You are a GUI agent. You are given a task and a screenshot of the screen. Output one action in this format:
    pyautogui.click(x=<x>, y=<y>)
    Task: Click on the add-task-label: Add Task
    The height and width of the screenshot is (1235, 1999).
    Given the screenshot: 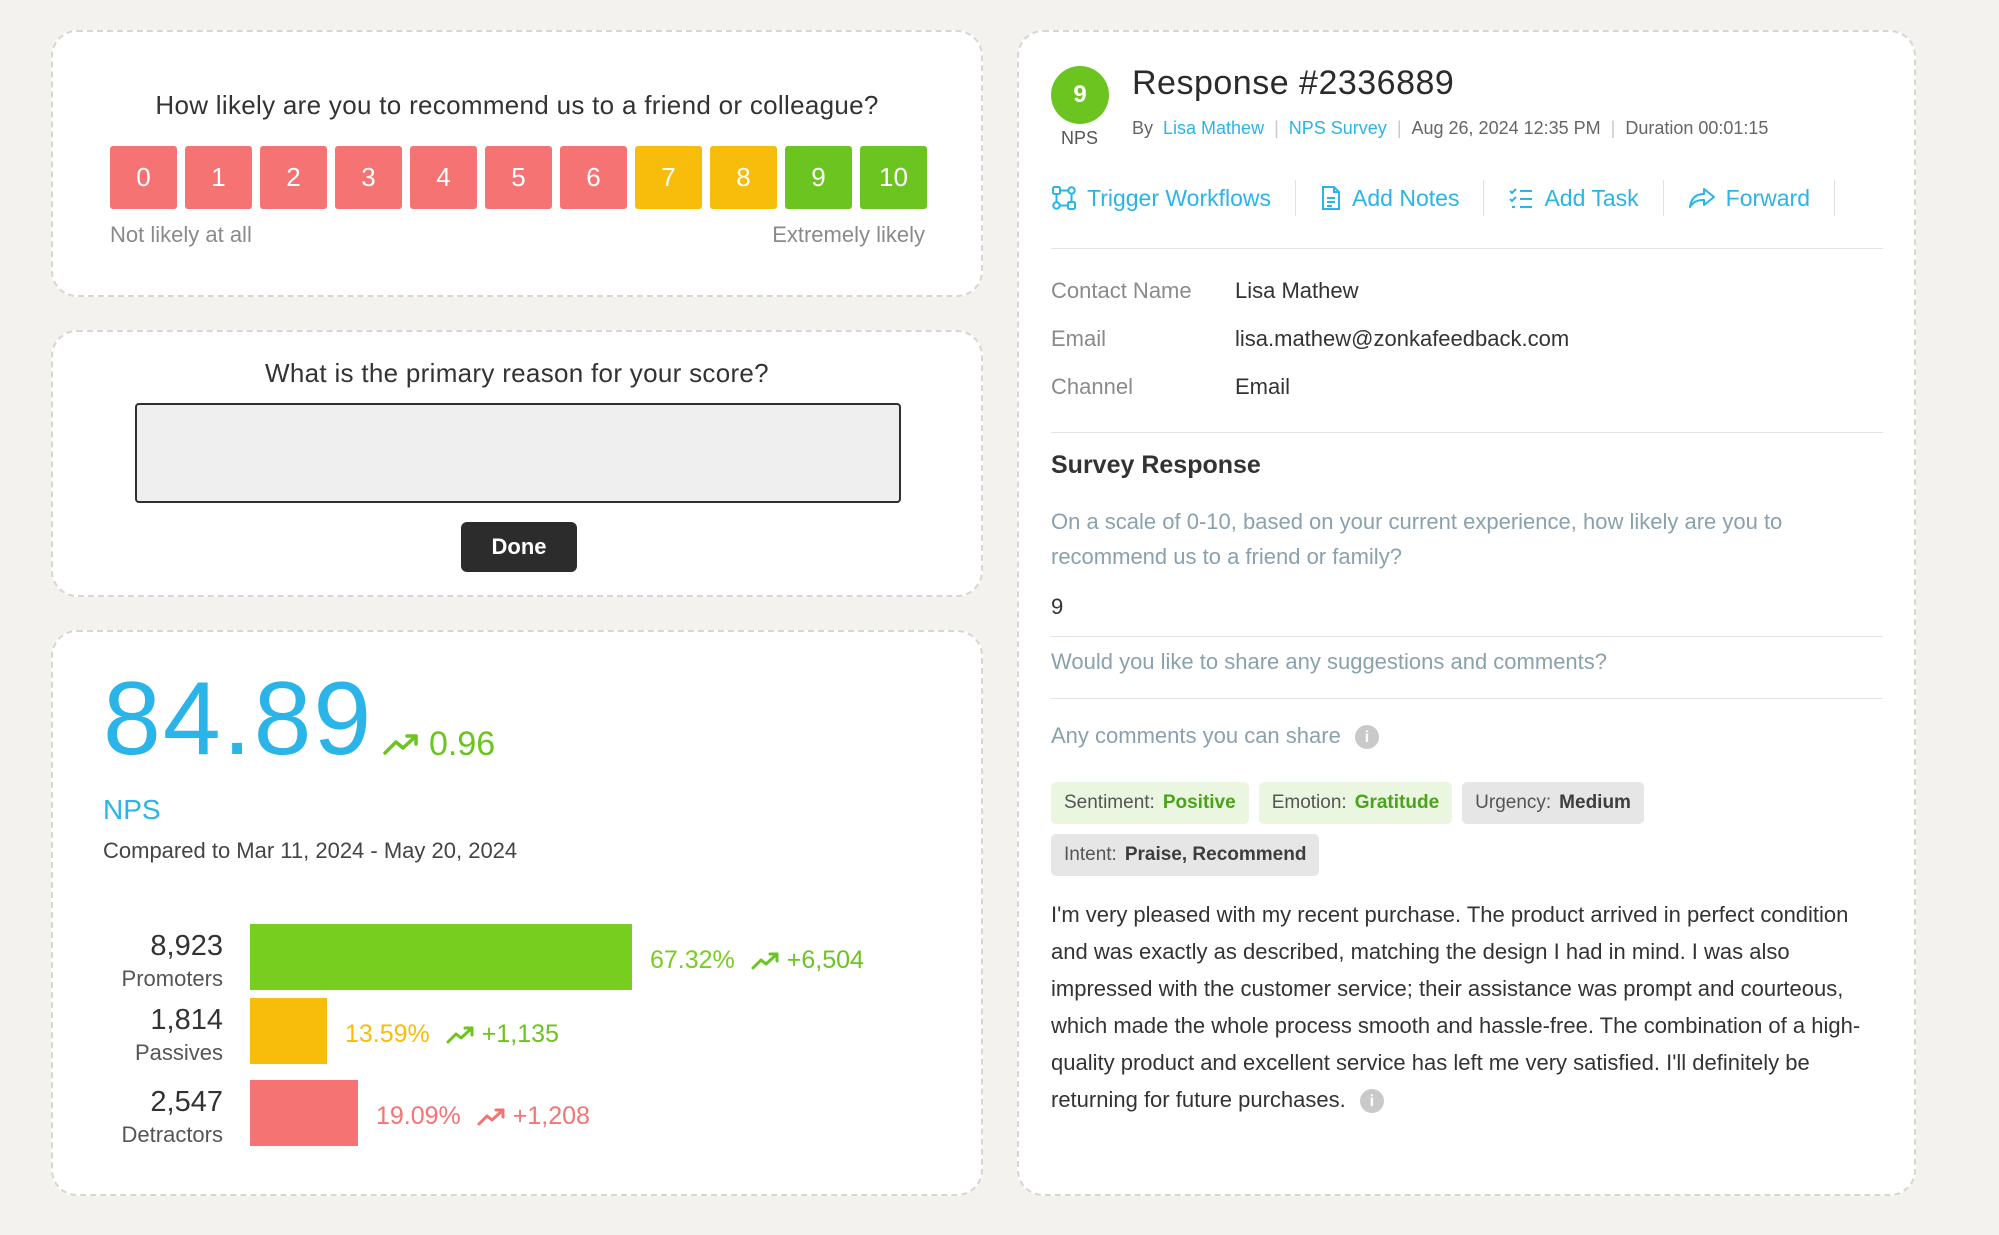 What is the action you would take?
    pyautogui.click(x=1591, y=197)
    